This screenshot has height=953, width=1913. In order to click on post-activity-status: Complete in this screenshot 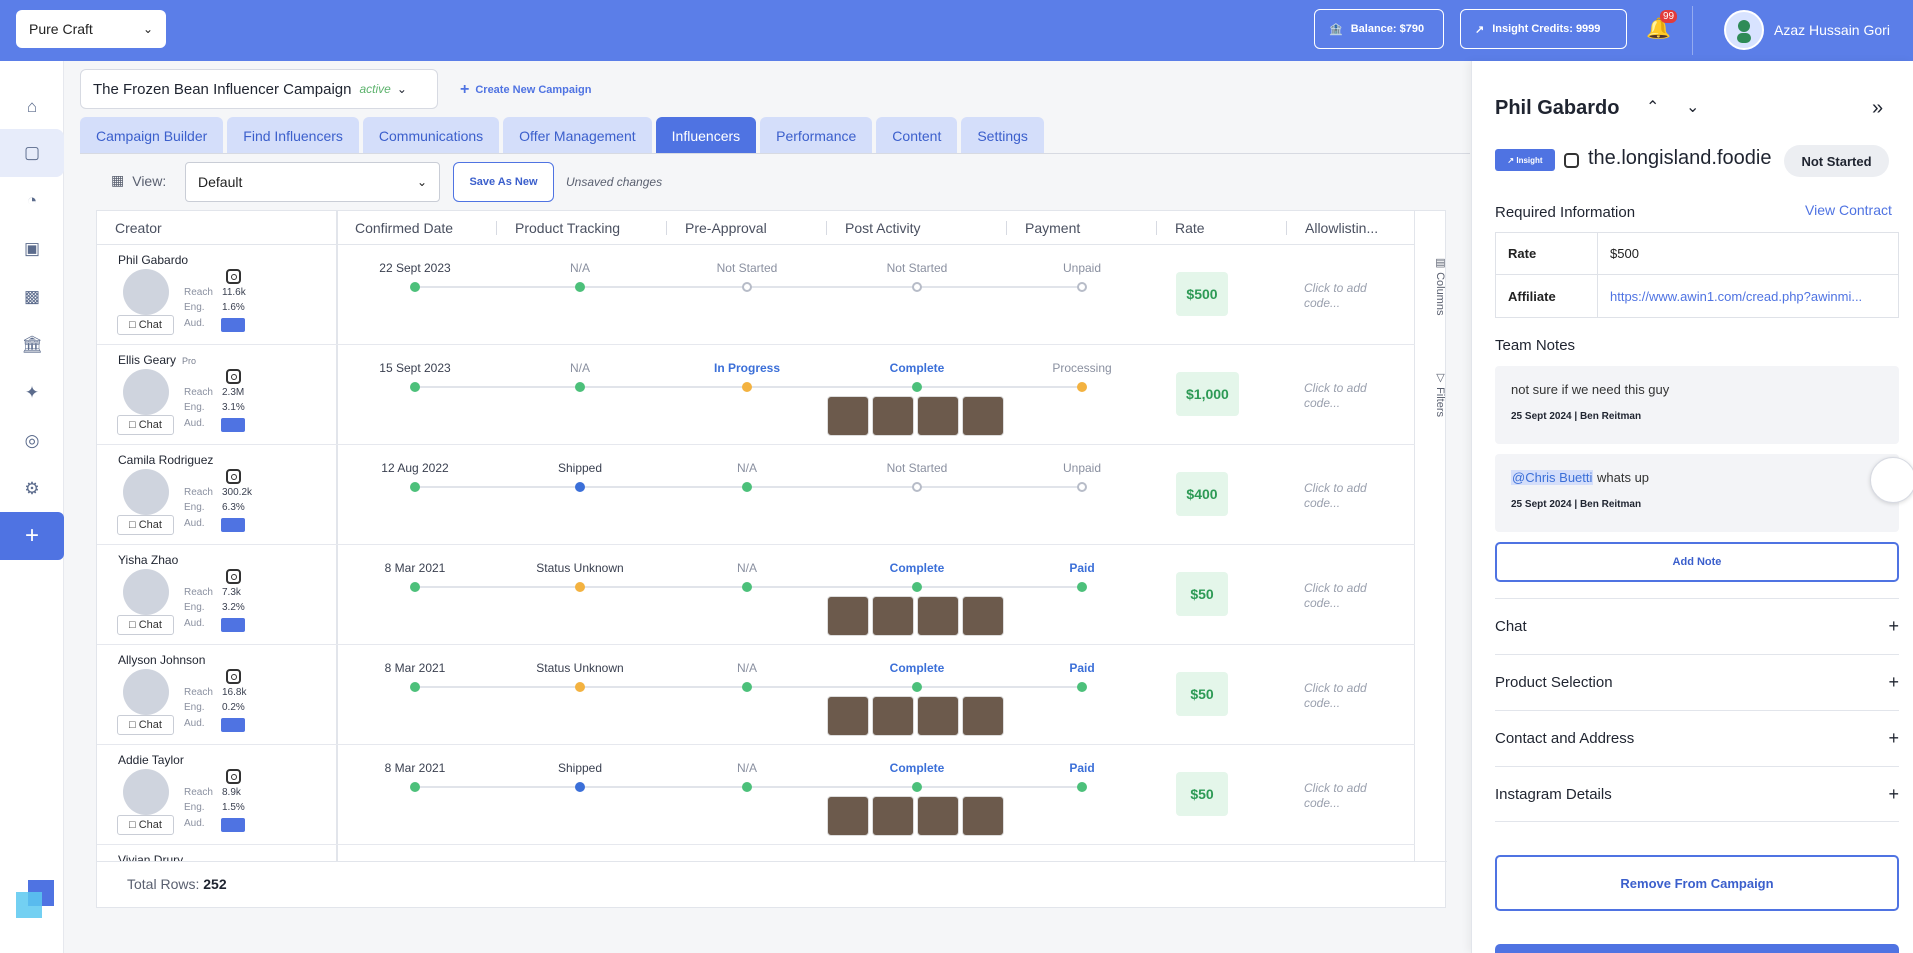, I will do `click(917, 568)`.